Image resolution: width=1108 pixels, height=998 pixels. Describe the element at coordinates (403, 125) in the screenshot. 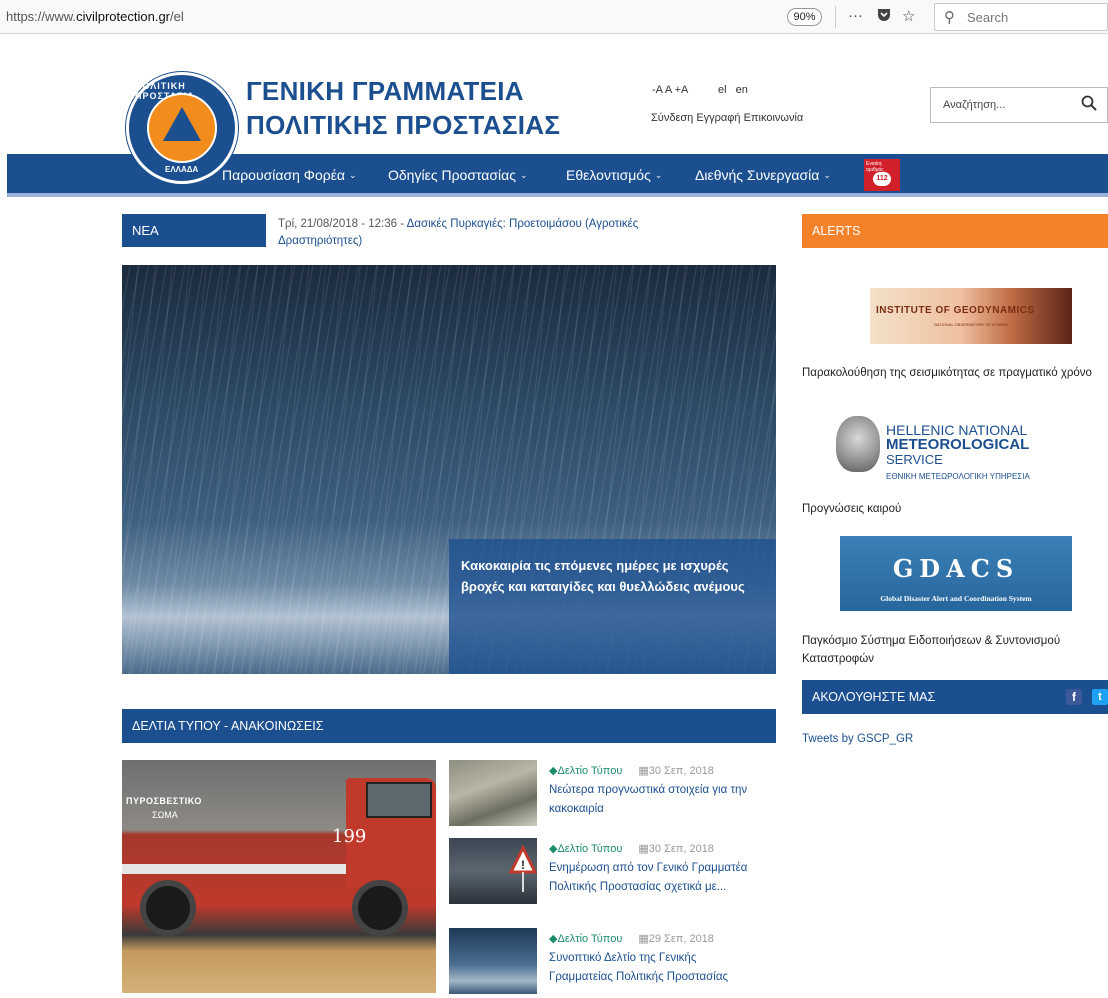

I see `site-title-line2: ΠΟΛΙΤΙΚΗΣ ΠΡΟΣΤΑΣΙΑΣ` at that location.